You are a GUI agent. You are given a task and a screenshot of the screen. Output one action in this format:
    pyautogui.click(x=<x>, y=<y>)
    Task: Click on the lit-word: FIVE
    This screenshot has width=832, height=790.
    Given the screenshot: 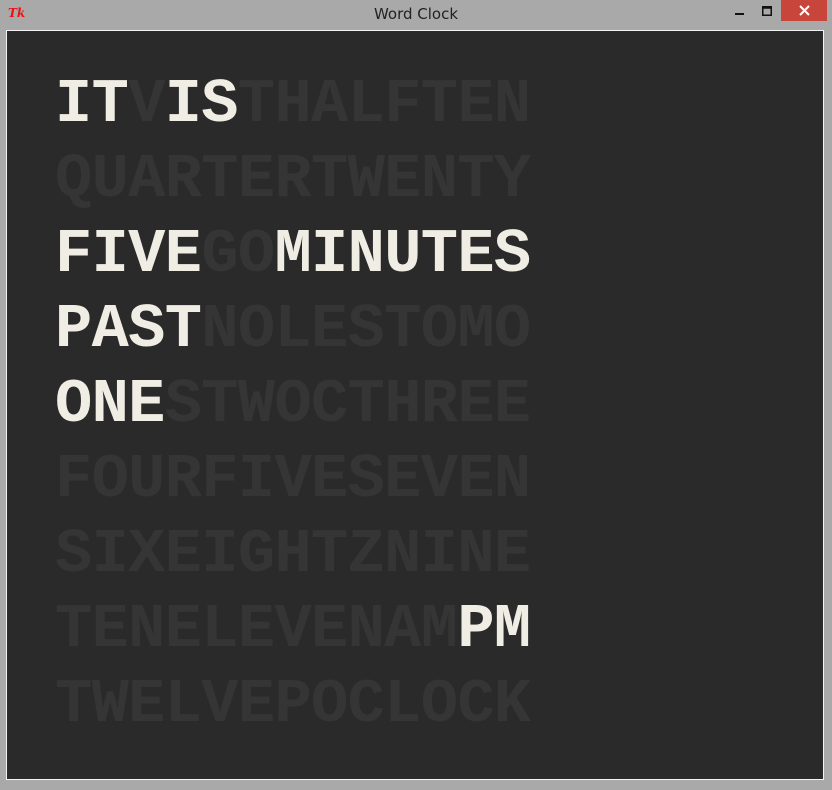 What is the action you would take?
    pyautogui.click(x=128, y=254)
    